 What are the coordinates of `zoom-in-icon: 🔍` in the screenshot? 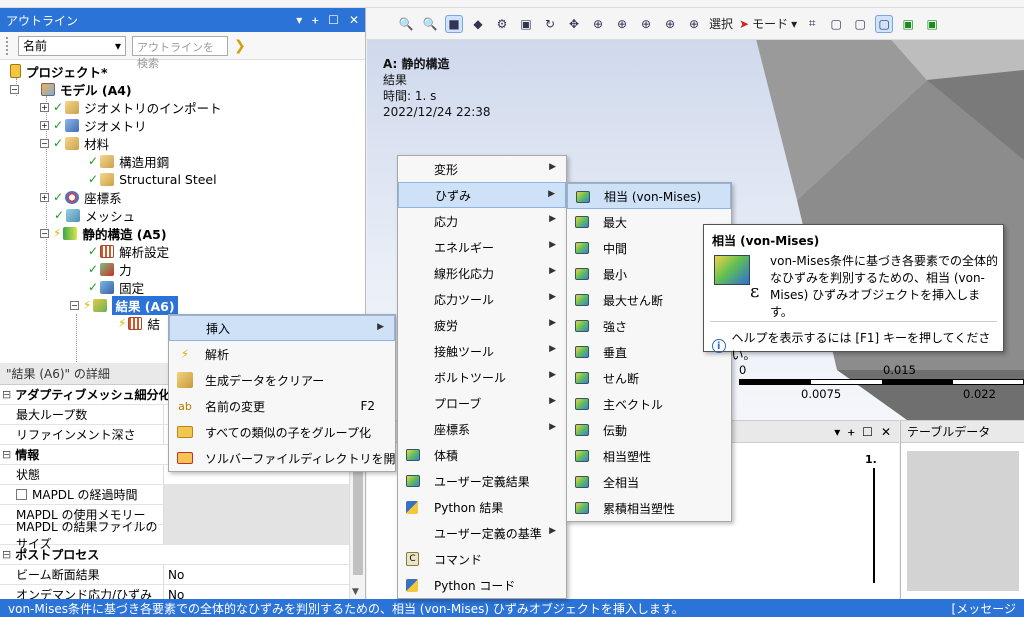 It's located at (406, 24).